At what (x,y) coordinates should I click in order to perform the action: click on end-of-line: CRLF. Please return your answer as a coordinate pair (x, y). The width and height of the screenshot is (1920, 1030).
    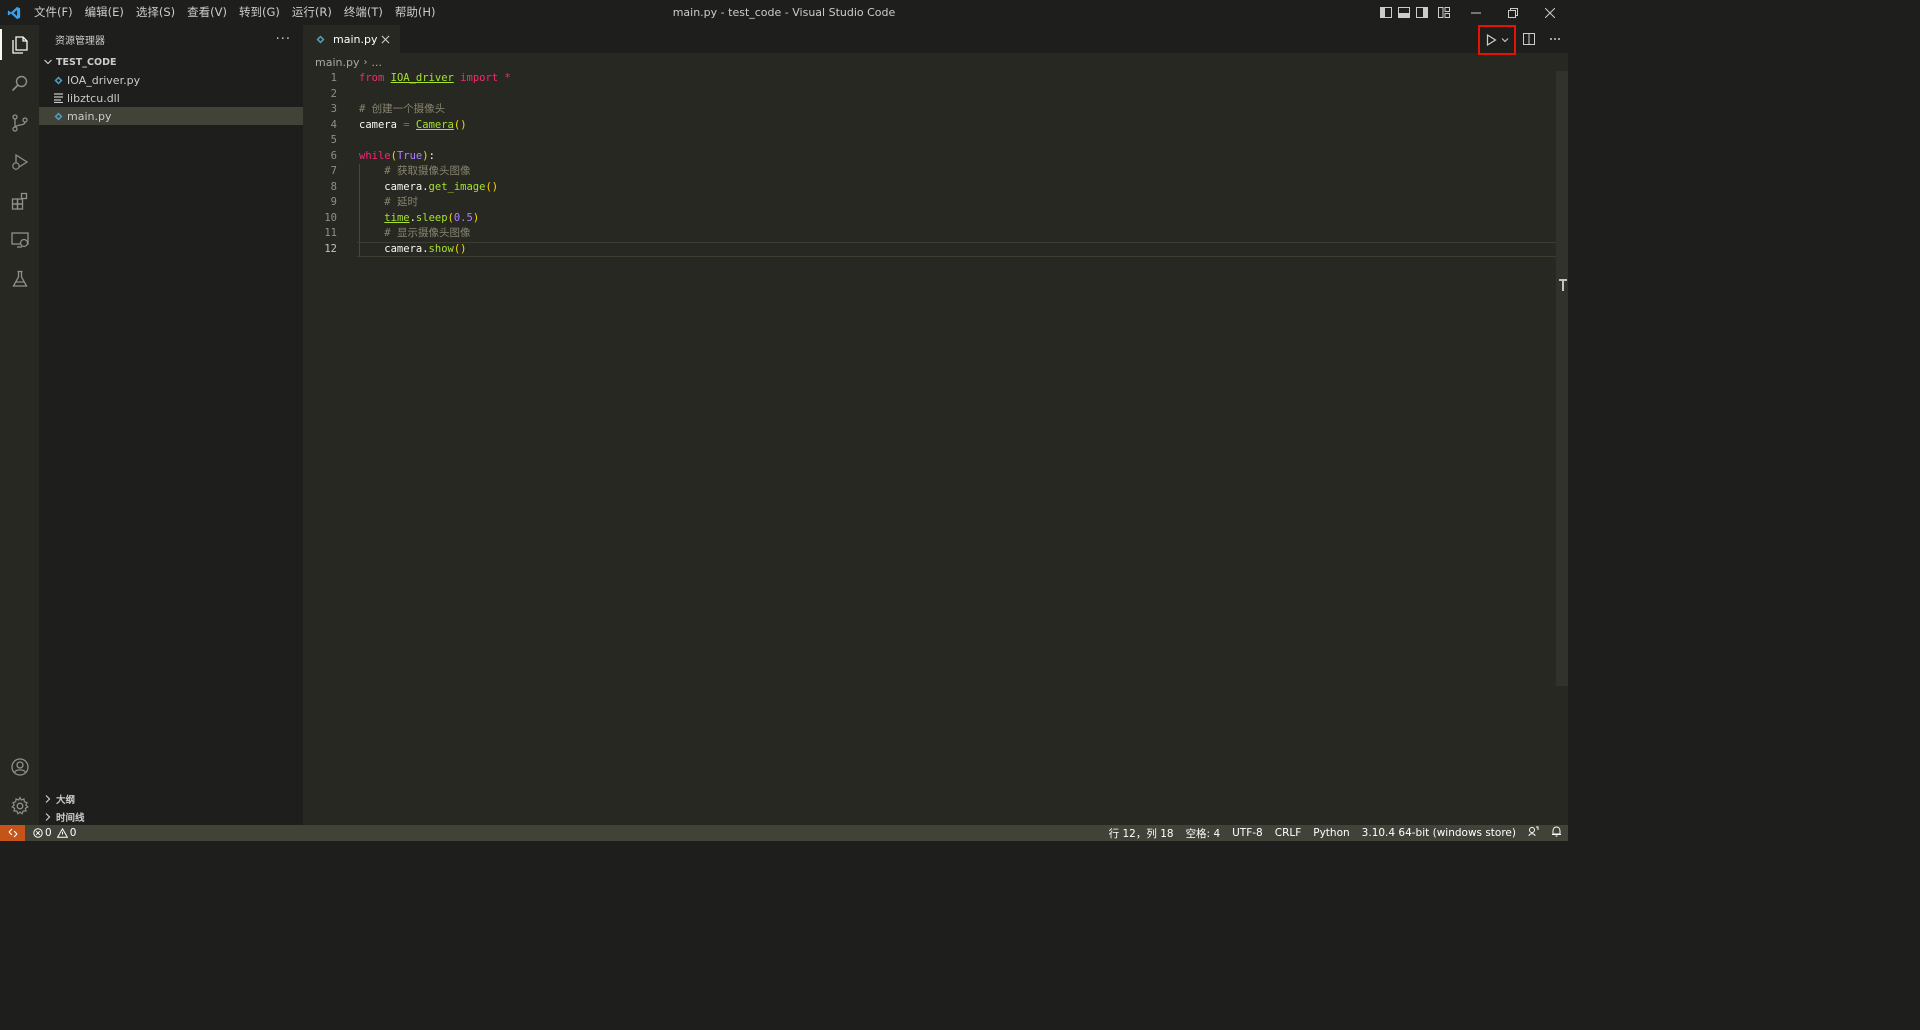
    Looking at the image, I should click on (1288, 833).